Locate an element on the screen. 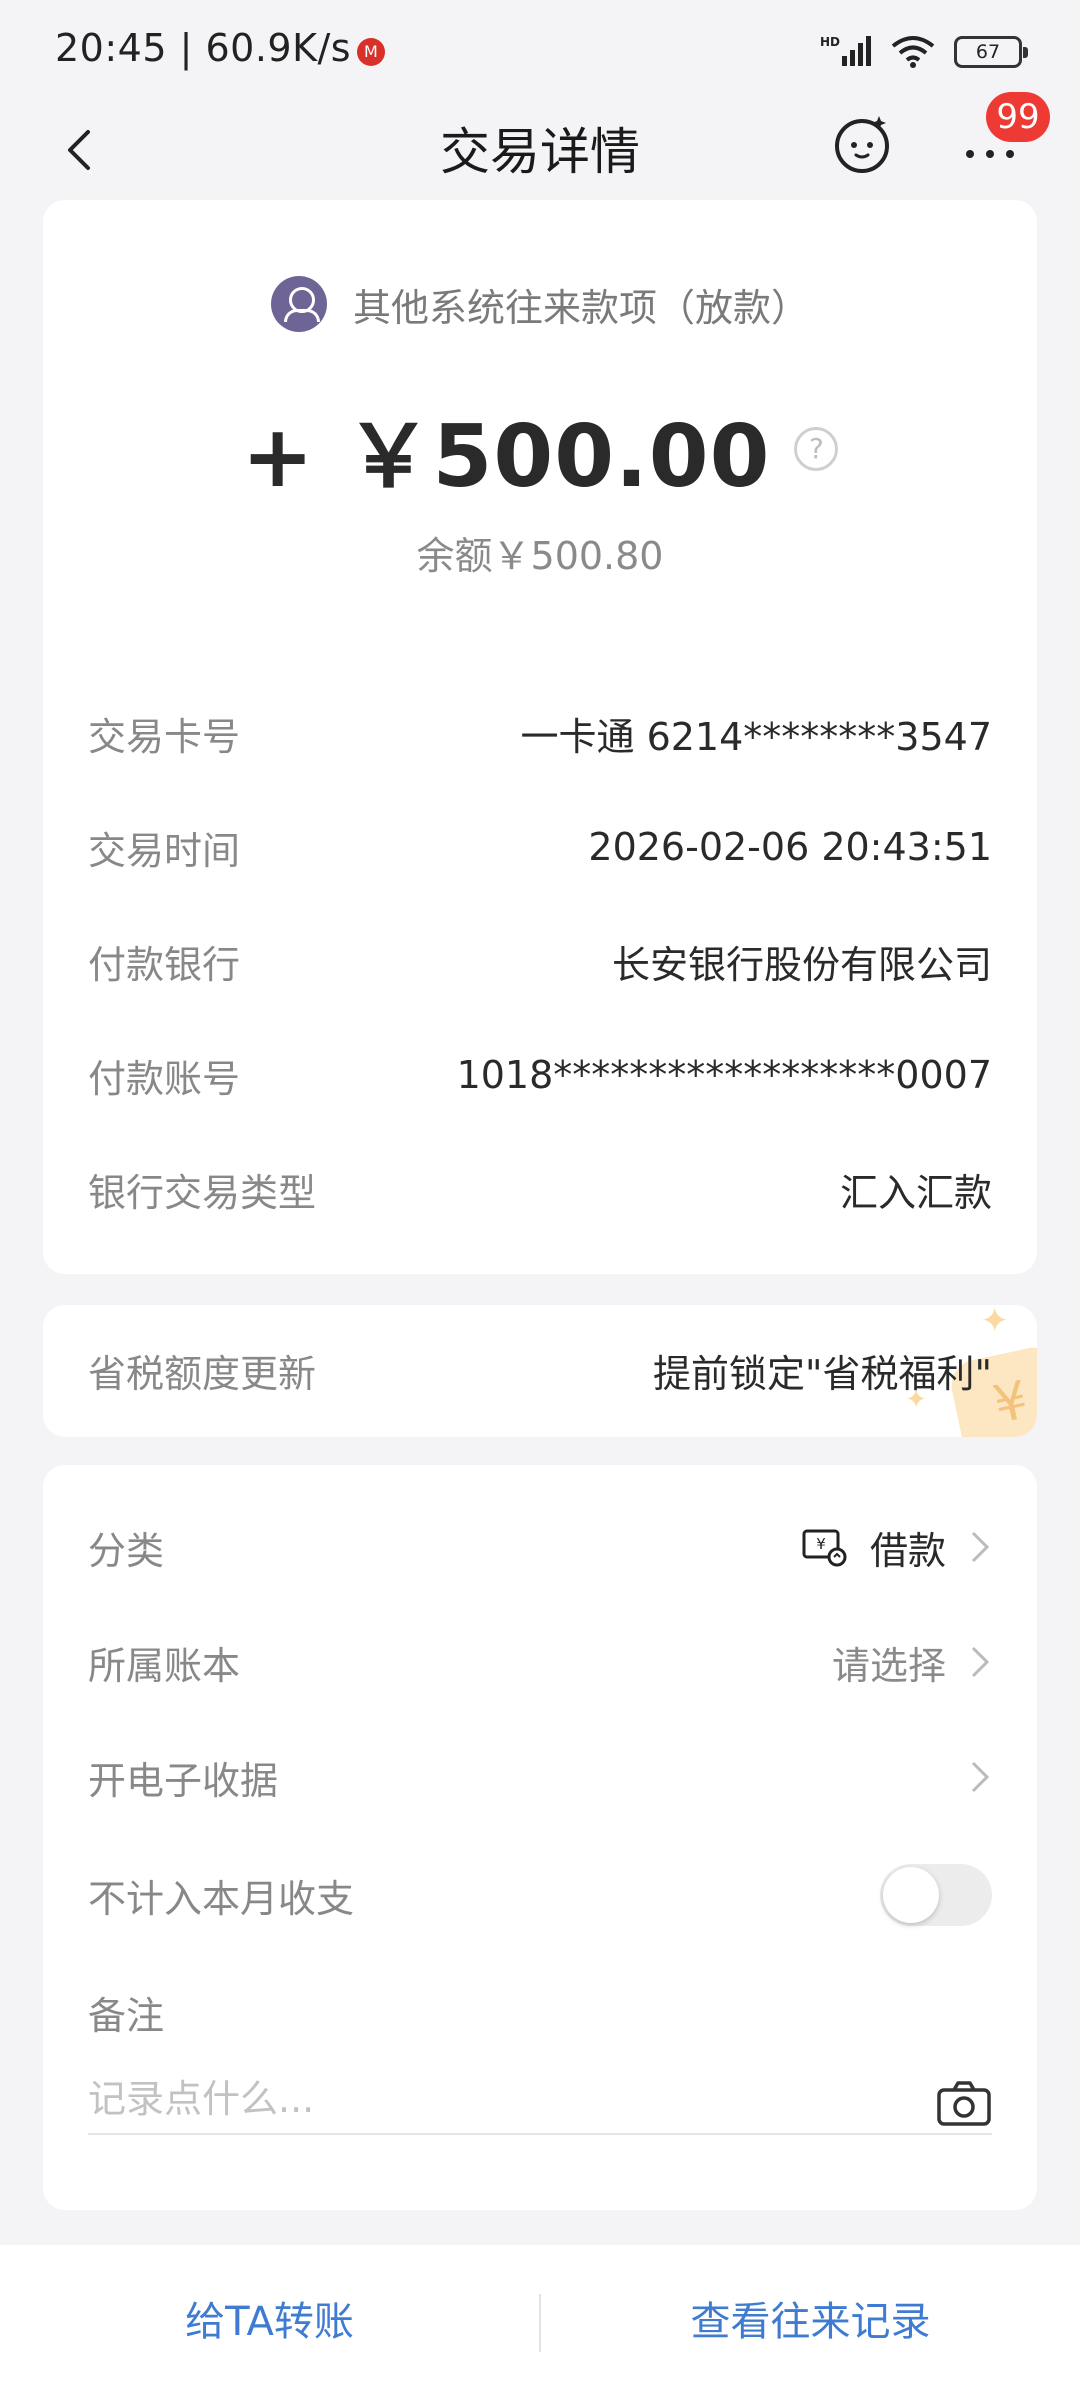  exclude-month-label: 不计入本月收支 is located at coordinates (221, 1898).